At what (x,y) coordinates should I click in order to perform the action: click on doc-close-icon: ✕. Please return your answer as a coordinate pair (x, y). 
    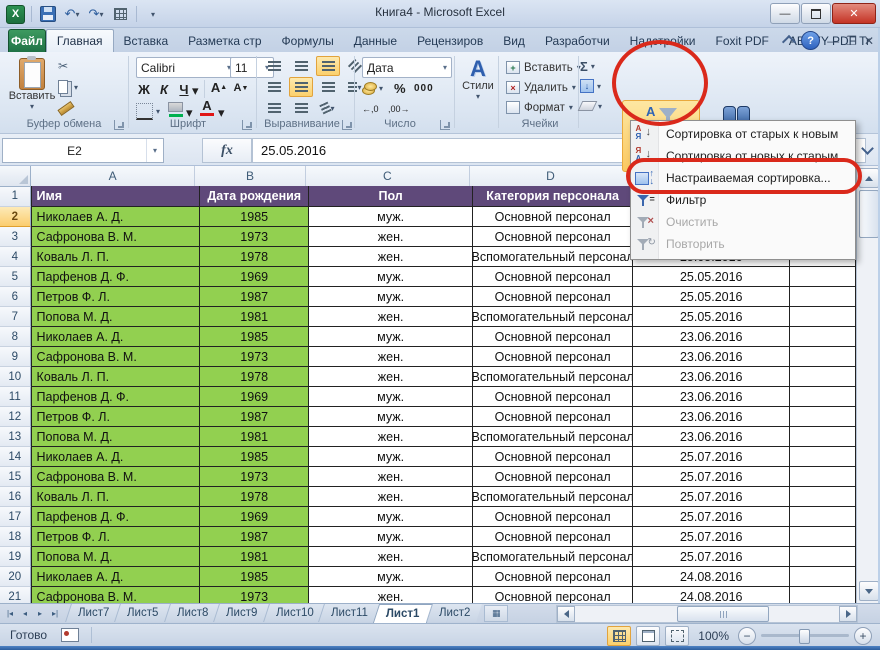
    Looking at the image, I should click on (869, 41).